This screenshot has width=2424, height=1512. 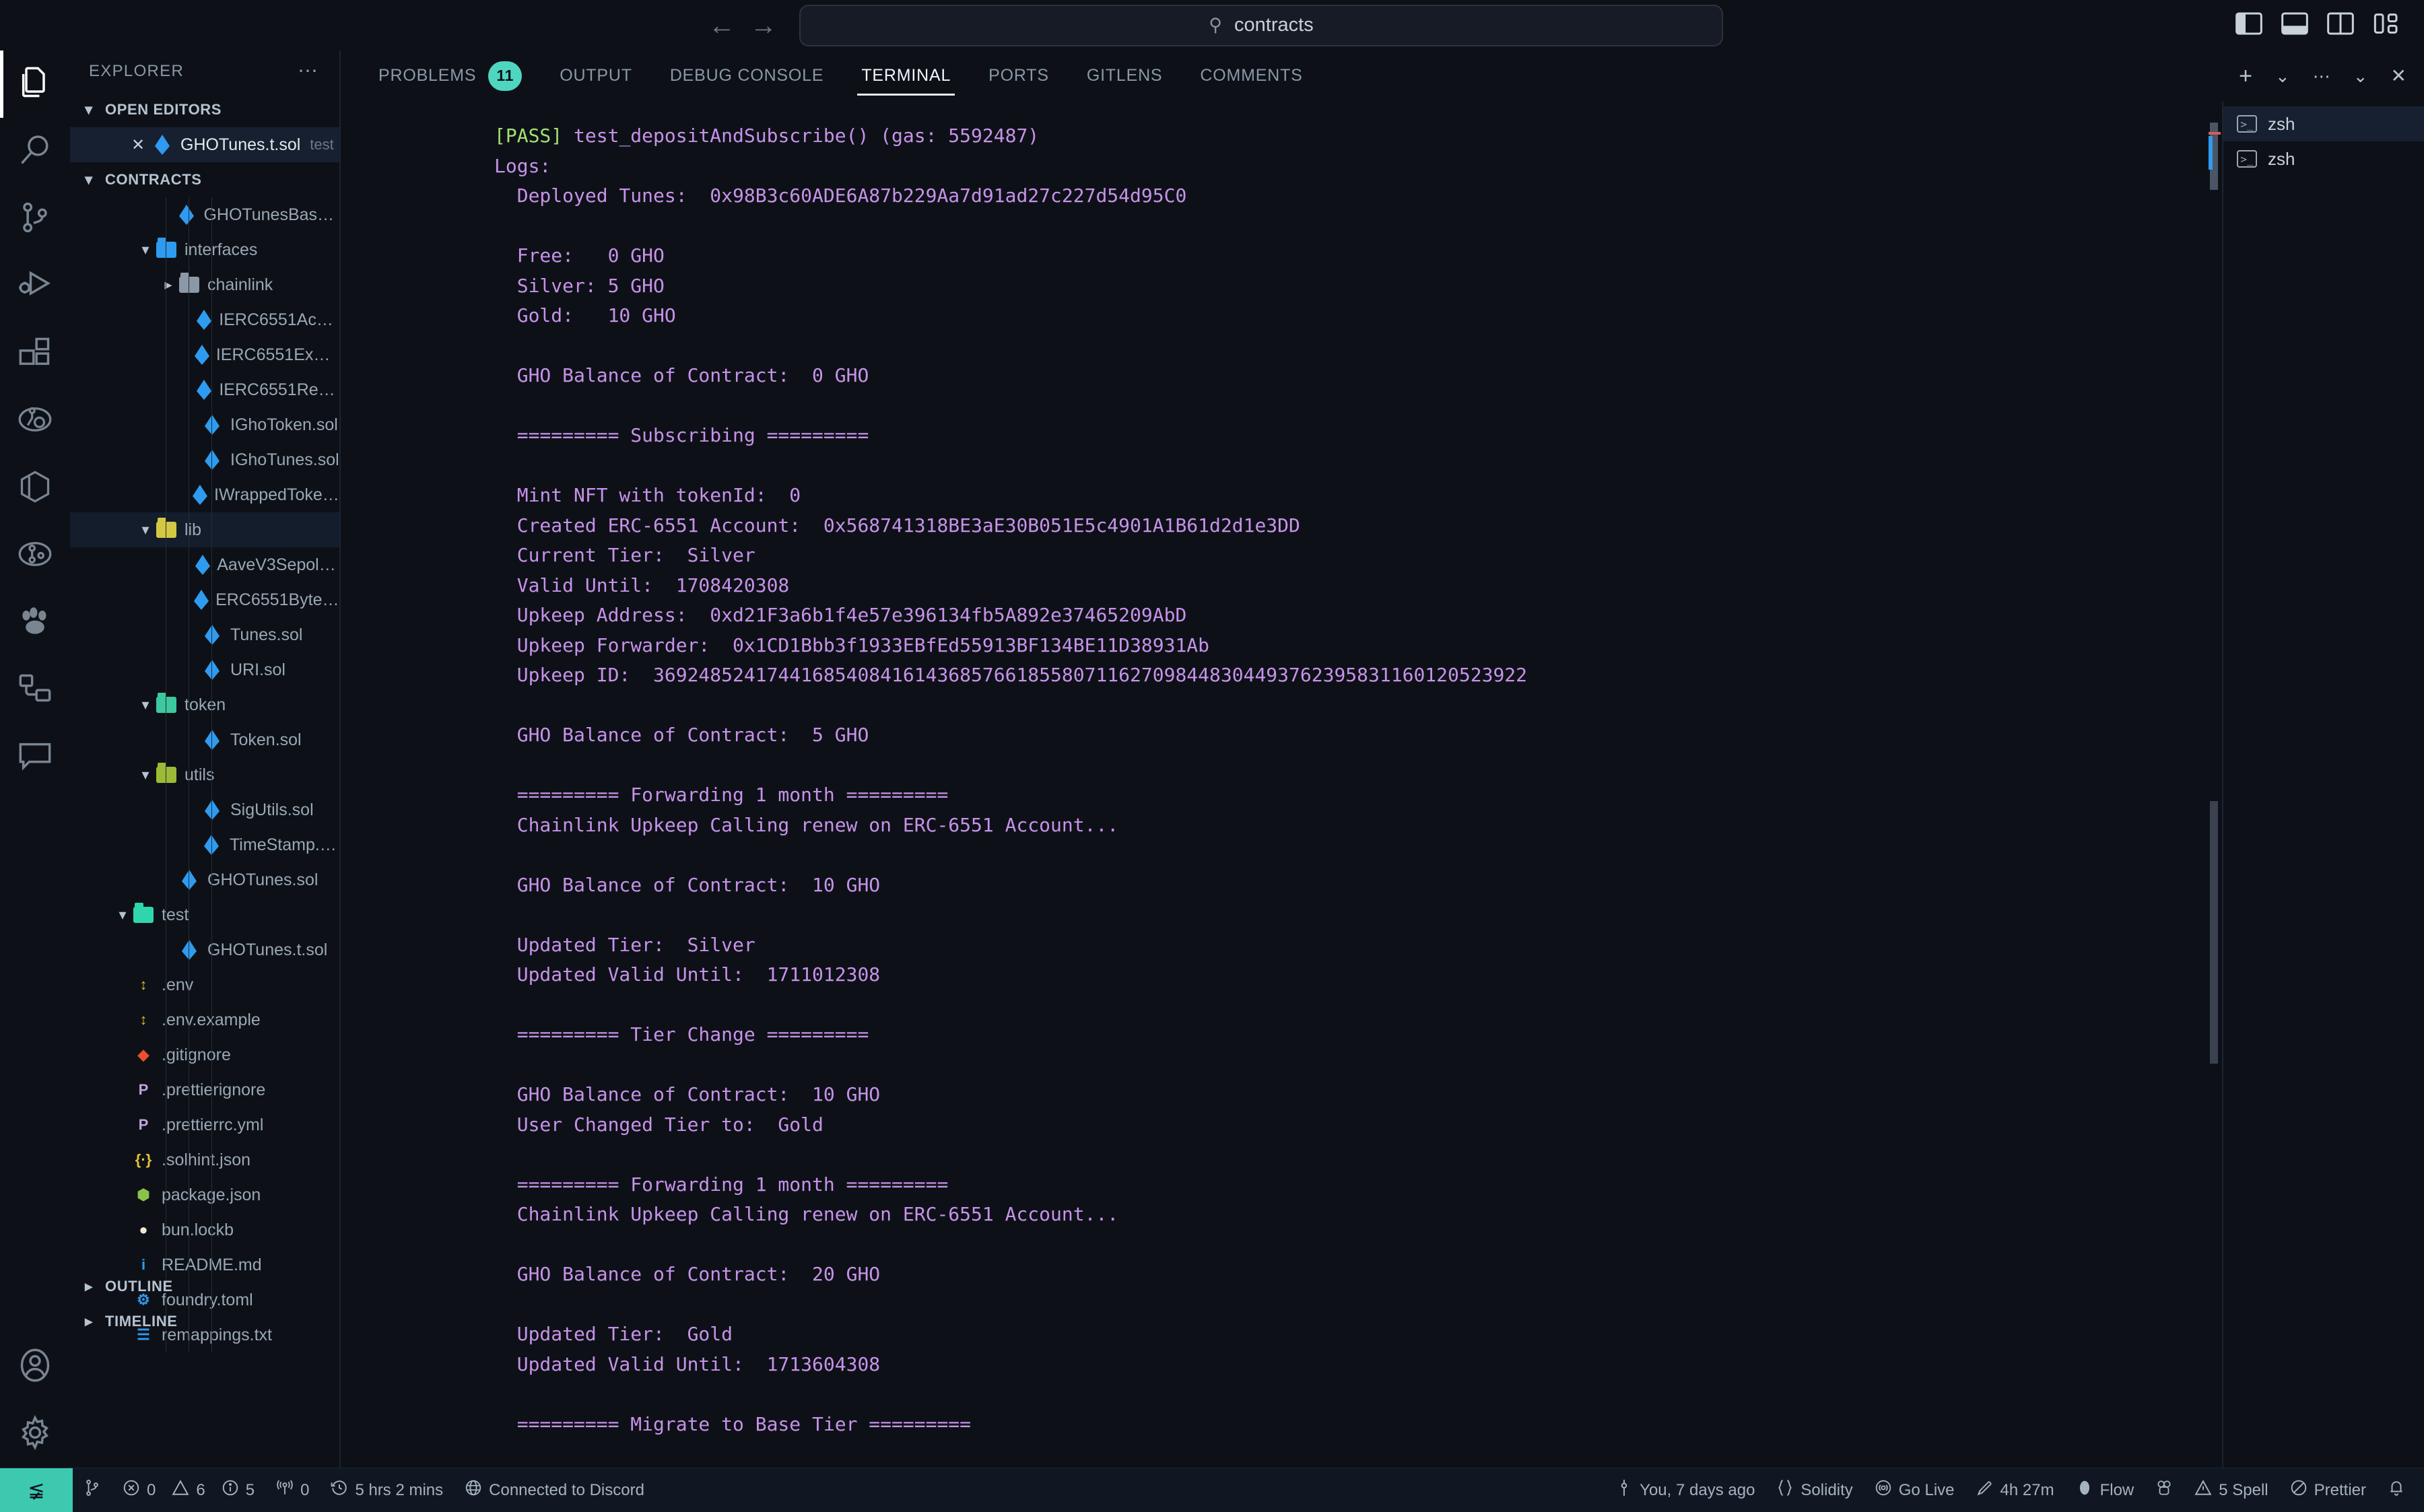 I want to click on solidity-file-icon, so click(x=212, y=635).